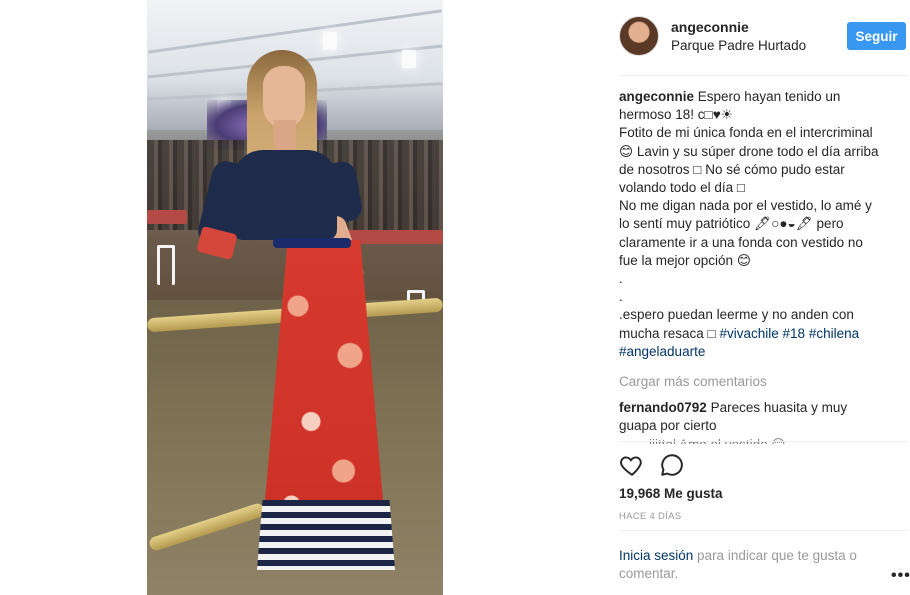 The image size is (910, 595). I want to click on more-options-icon: •••, so click(900, 576).